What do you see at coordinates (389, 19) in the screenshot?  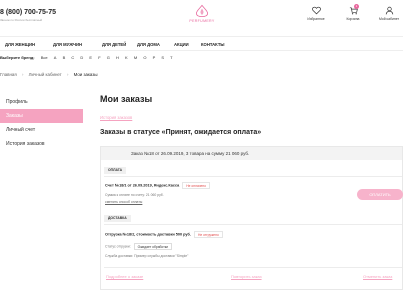 I see `account-label: Мой кабинет` at bounding box center [389, 19].